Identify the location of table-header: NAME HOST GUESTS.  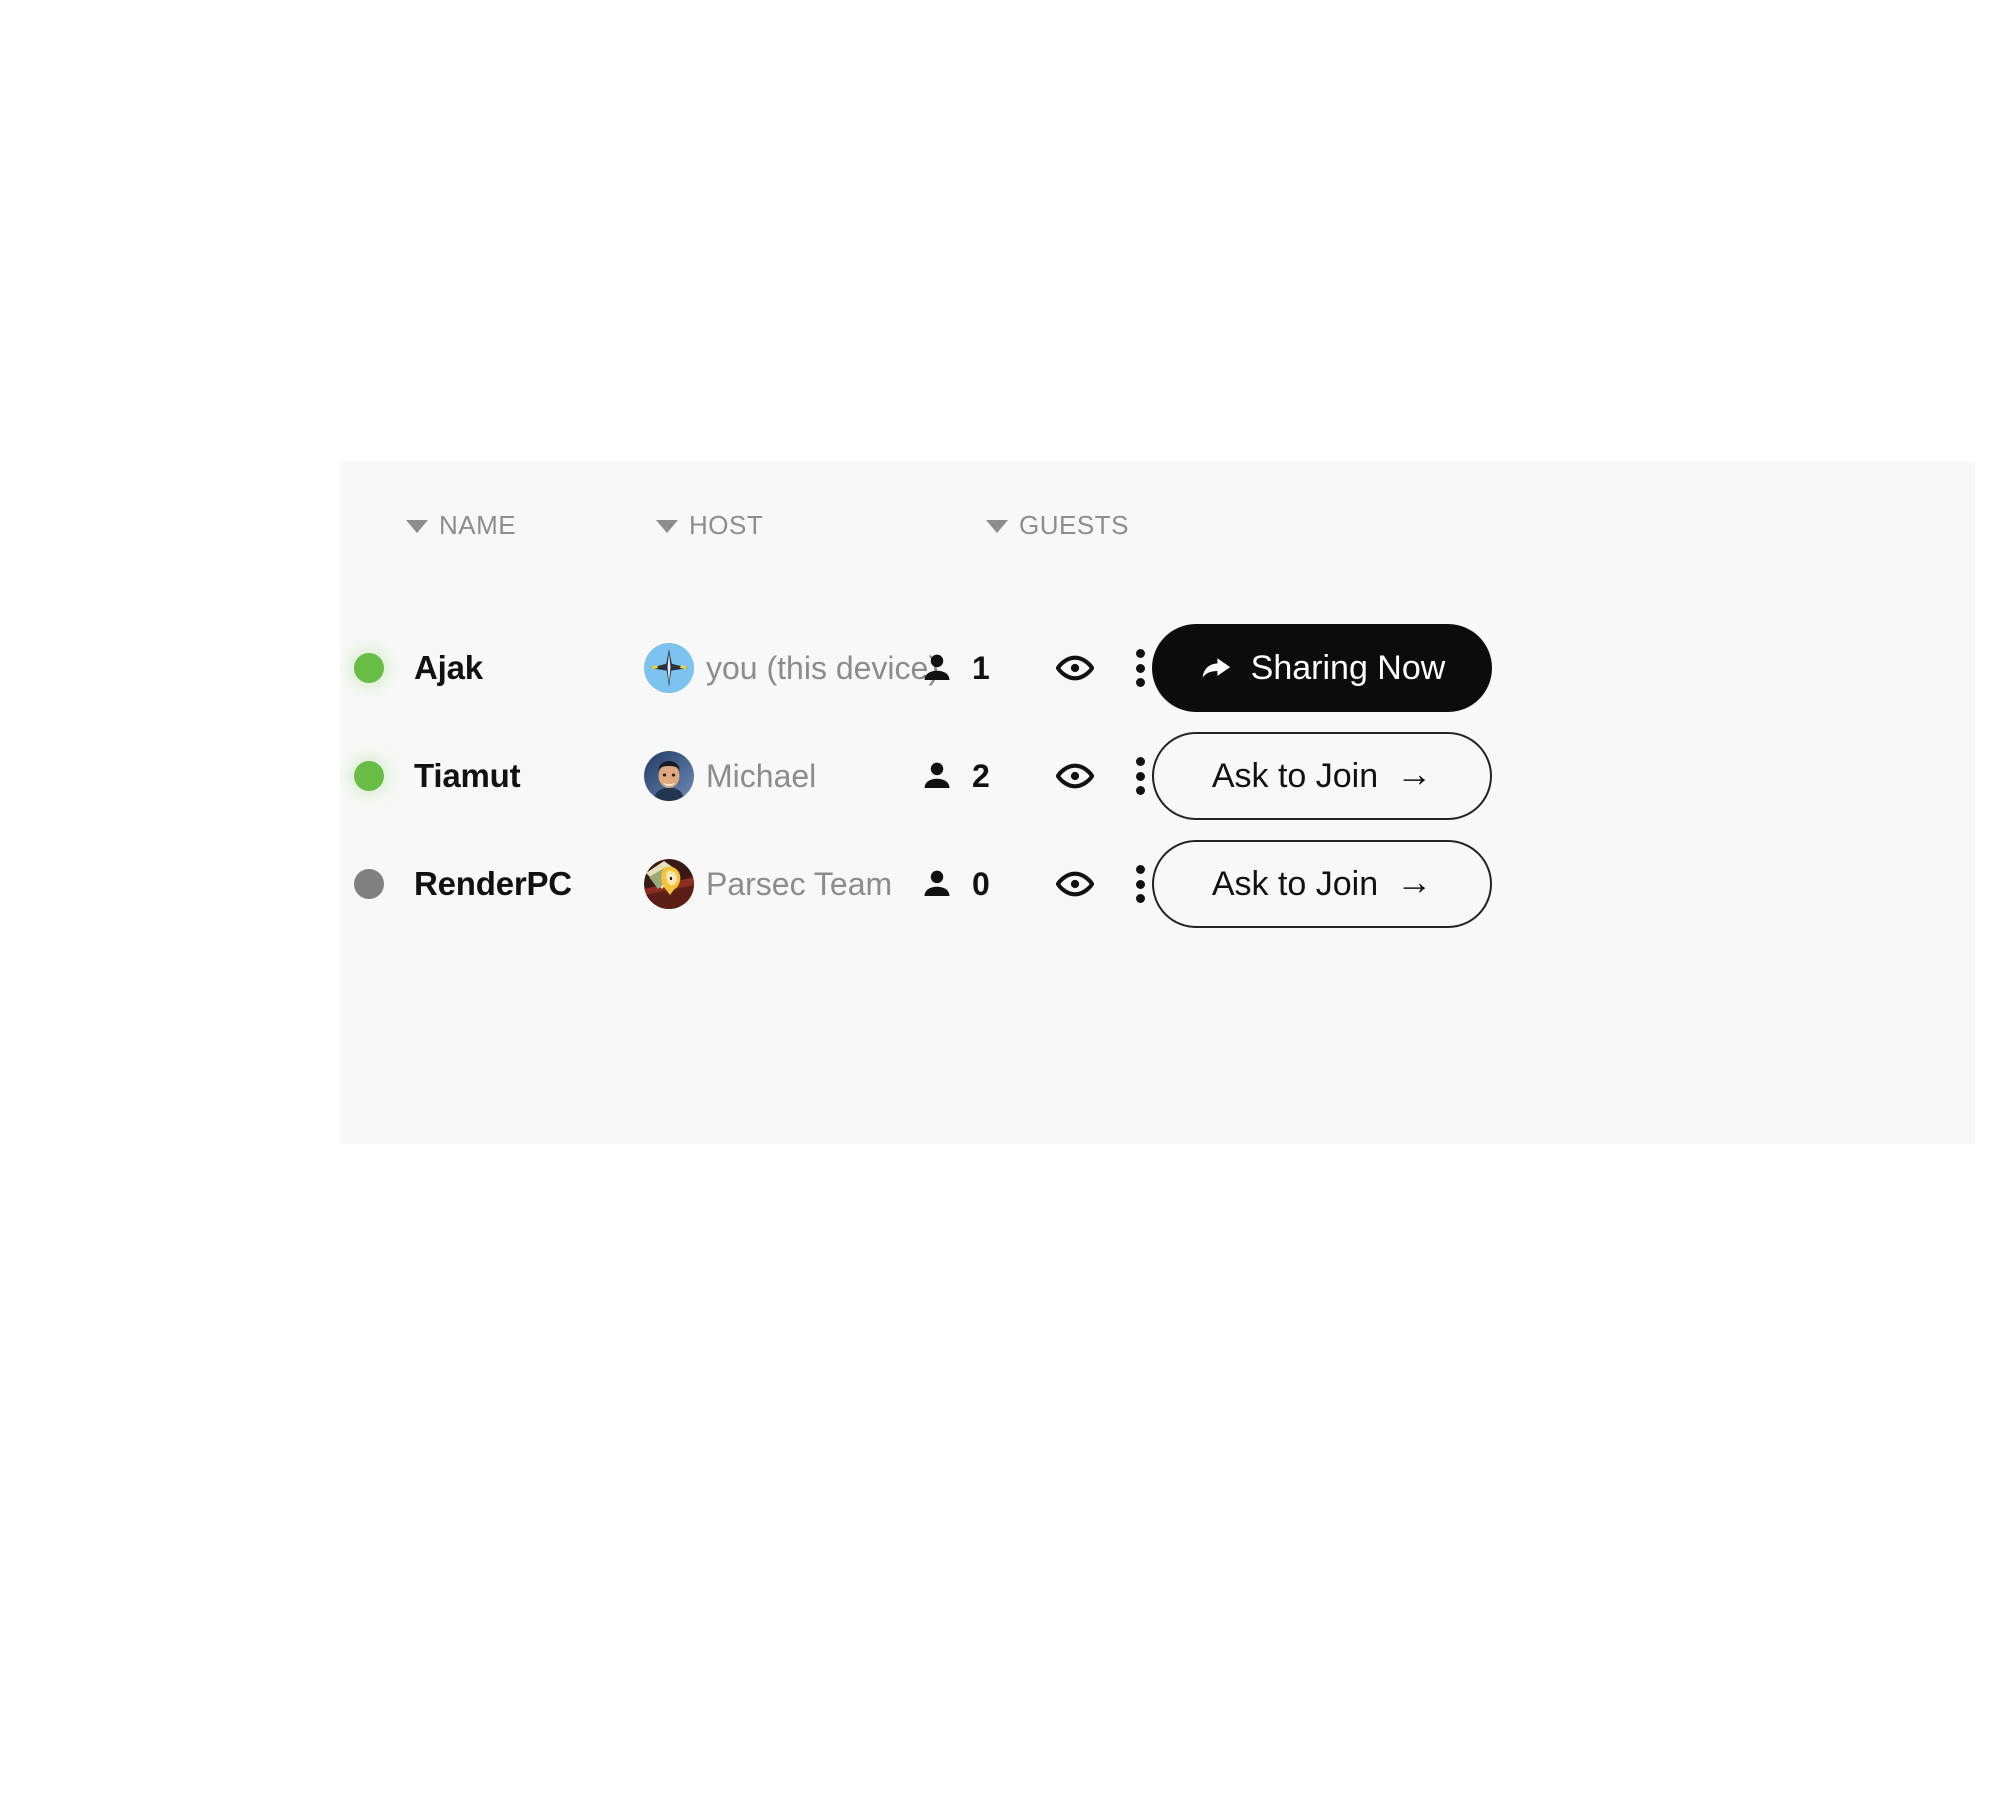
(1157, 527).